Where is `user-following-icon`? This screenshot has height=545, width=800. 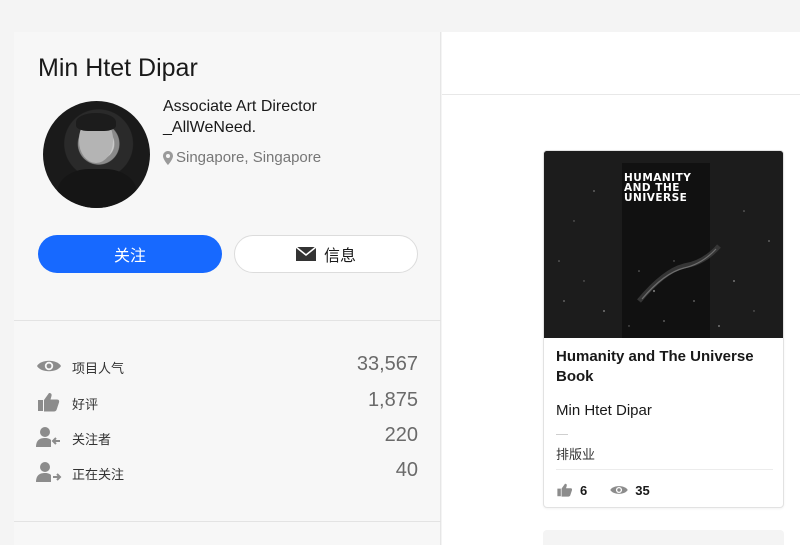
user-following-icon is located at coordinates (49, 472).